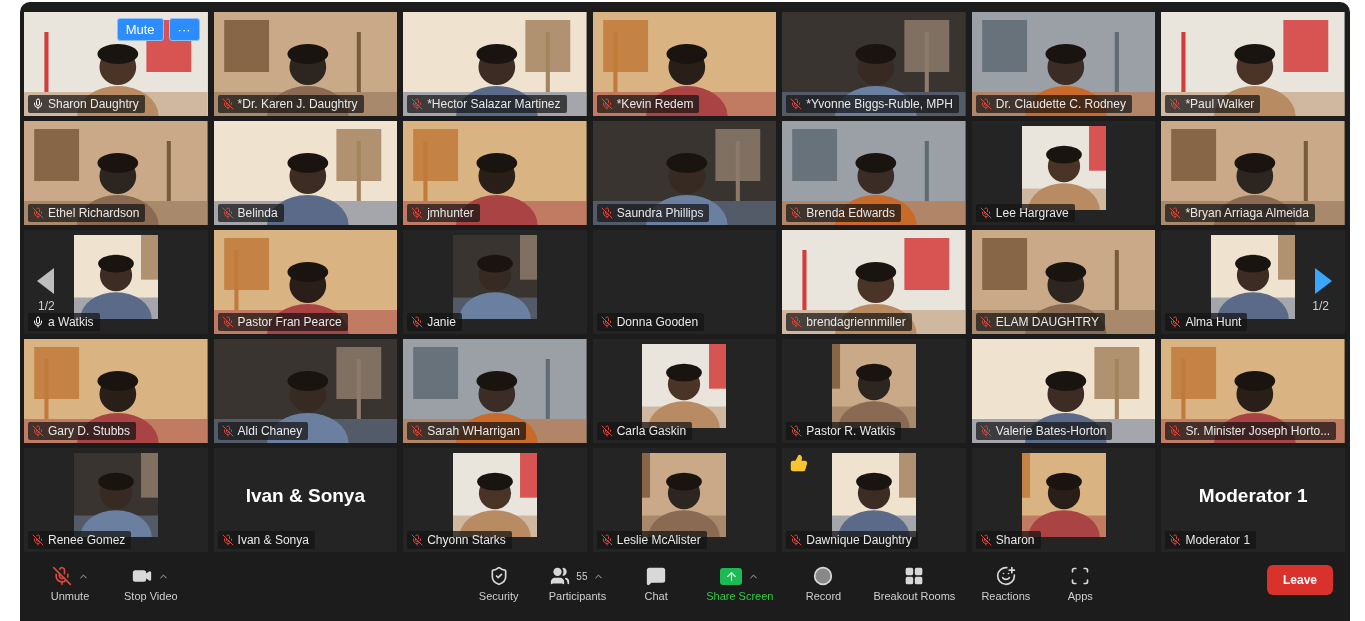 Image resolution: width=1365 pixels, height=621 pixels. Describe the element at coordinates (651, 431) in the screenshot. I see `participant-name: Carla Gaskin` at that location.